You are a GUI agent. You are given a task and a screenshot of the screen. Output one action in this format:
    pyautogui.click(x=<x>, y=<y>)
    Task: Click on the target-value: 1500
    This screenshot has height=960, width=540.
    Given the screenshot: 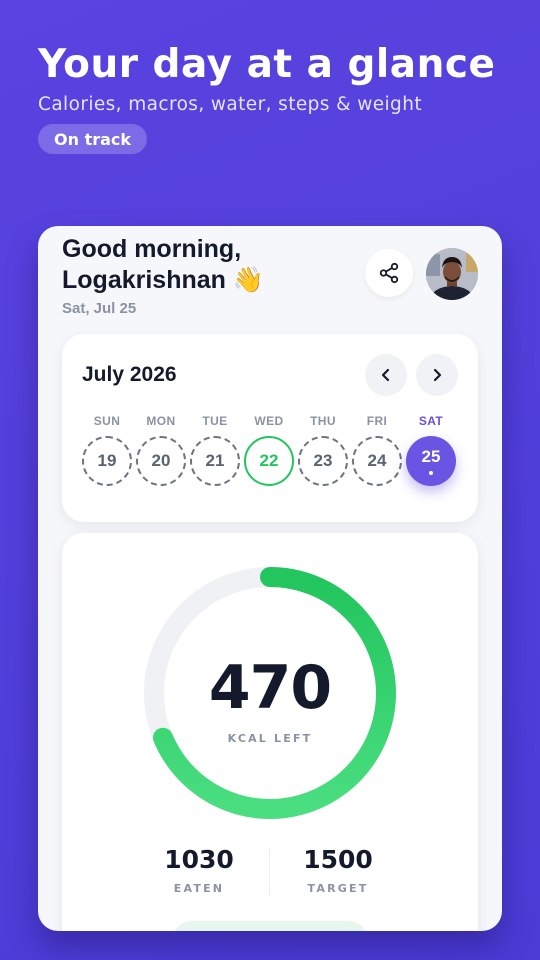 What is the action you would take?
    pyautogui.click(x=338, y=859)
    